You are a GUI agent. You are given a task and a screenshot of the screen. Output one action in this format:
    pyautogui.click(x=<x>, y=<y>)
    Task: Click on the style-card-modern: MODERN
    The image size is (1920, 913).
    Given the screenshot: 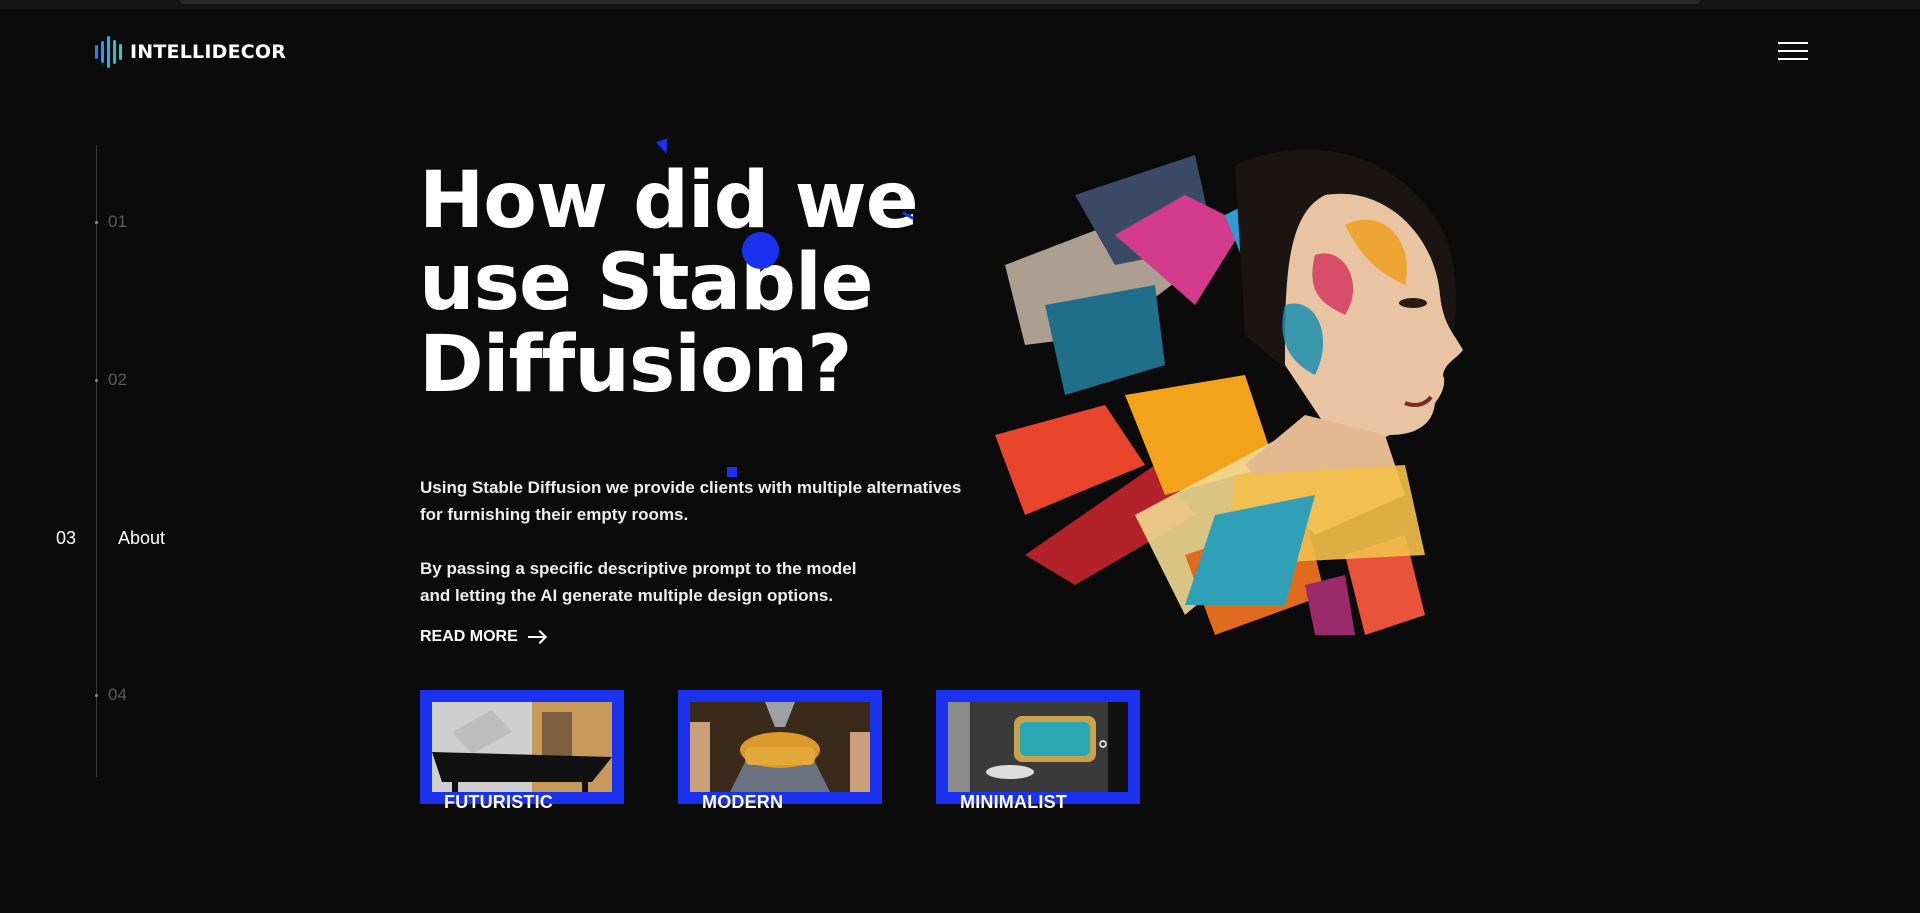 What is the action you would take?
    pyautogui.click(x=780, y=751)
    